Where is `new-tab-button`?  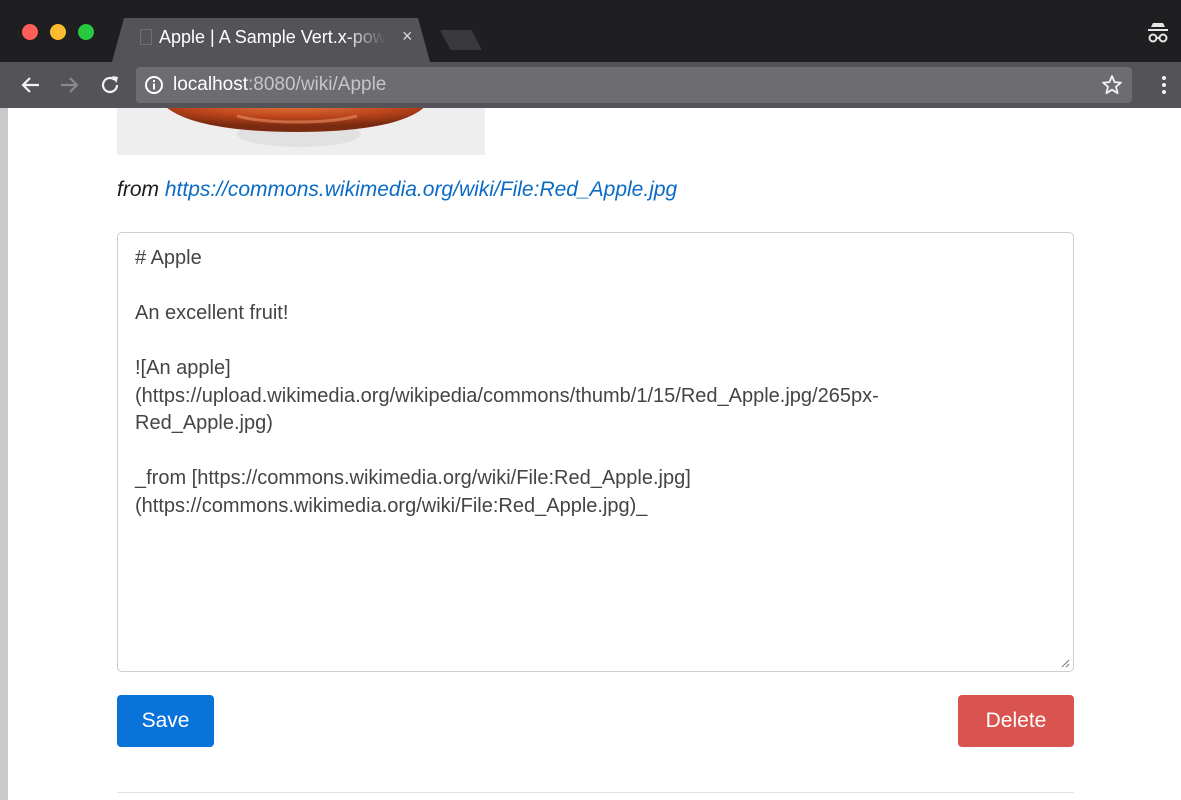
new-tab-button is located at coordinates (461, 40).